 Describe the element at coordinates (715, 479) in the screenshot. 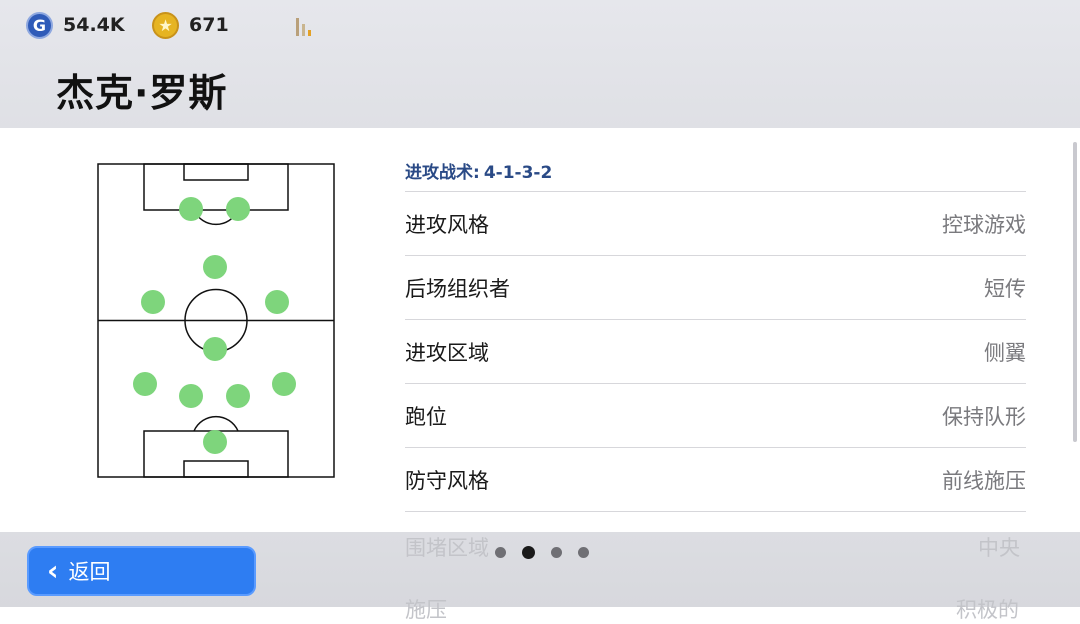

I see `setting-row-defensive-style: 防守风格 前线施压` at that location.